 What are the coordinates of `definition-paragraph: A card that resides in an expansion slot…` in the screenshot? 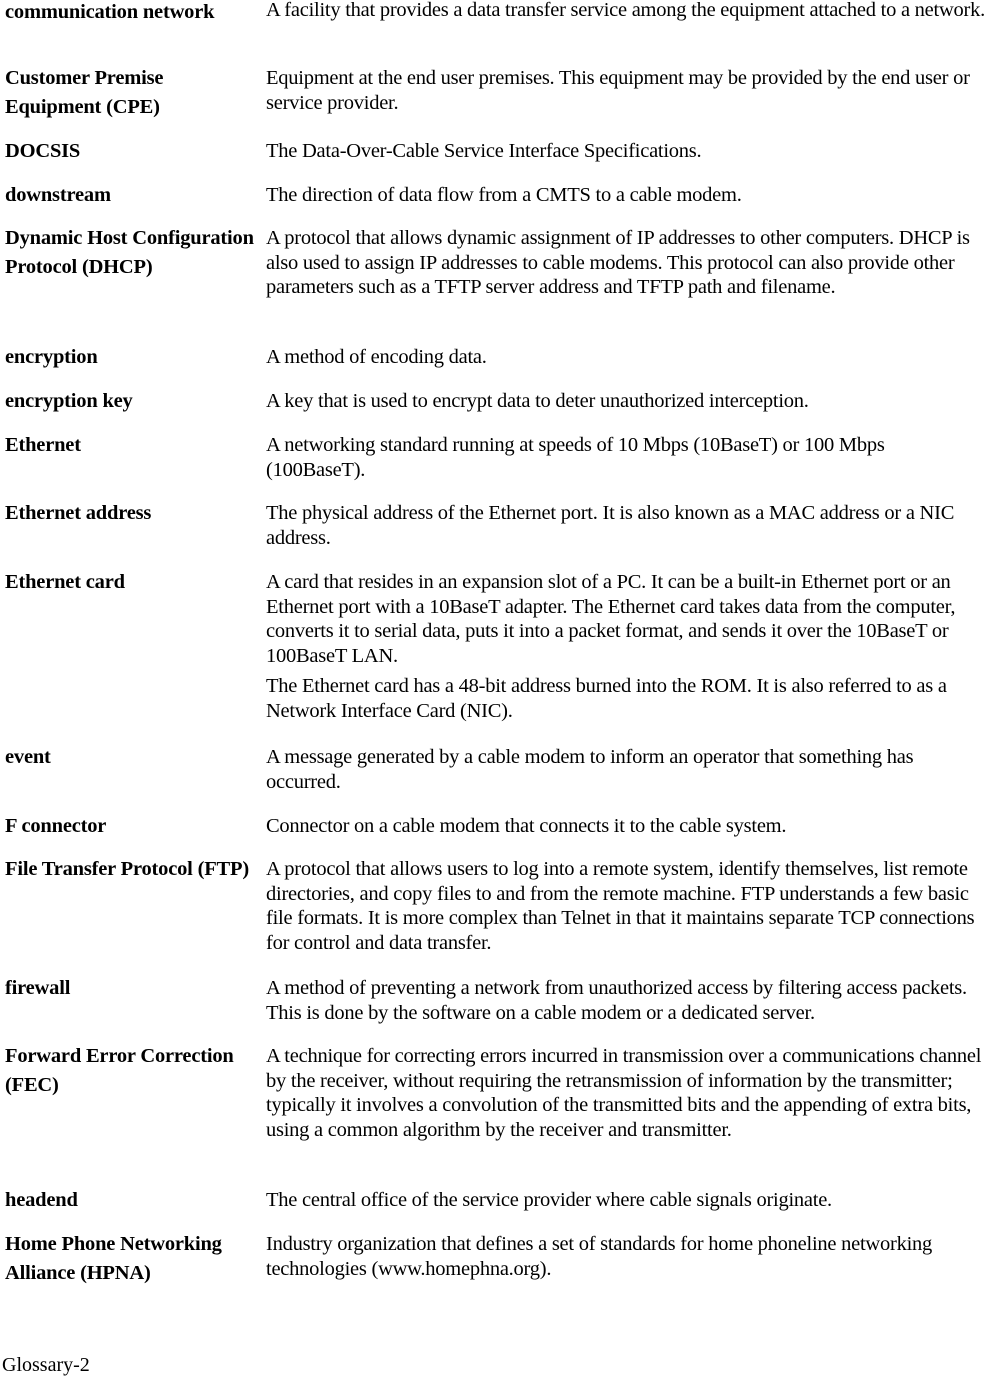 It's located at (611, 619).